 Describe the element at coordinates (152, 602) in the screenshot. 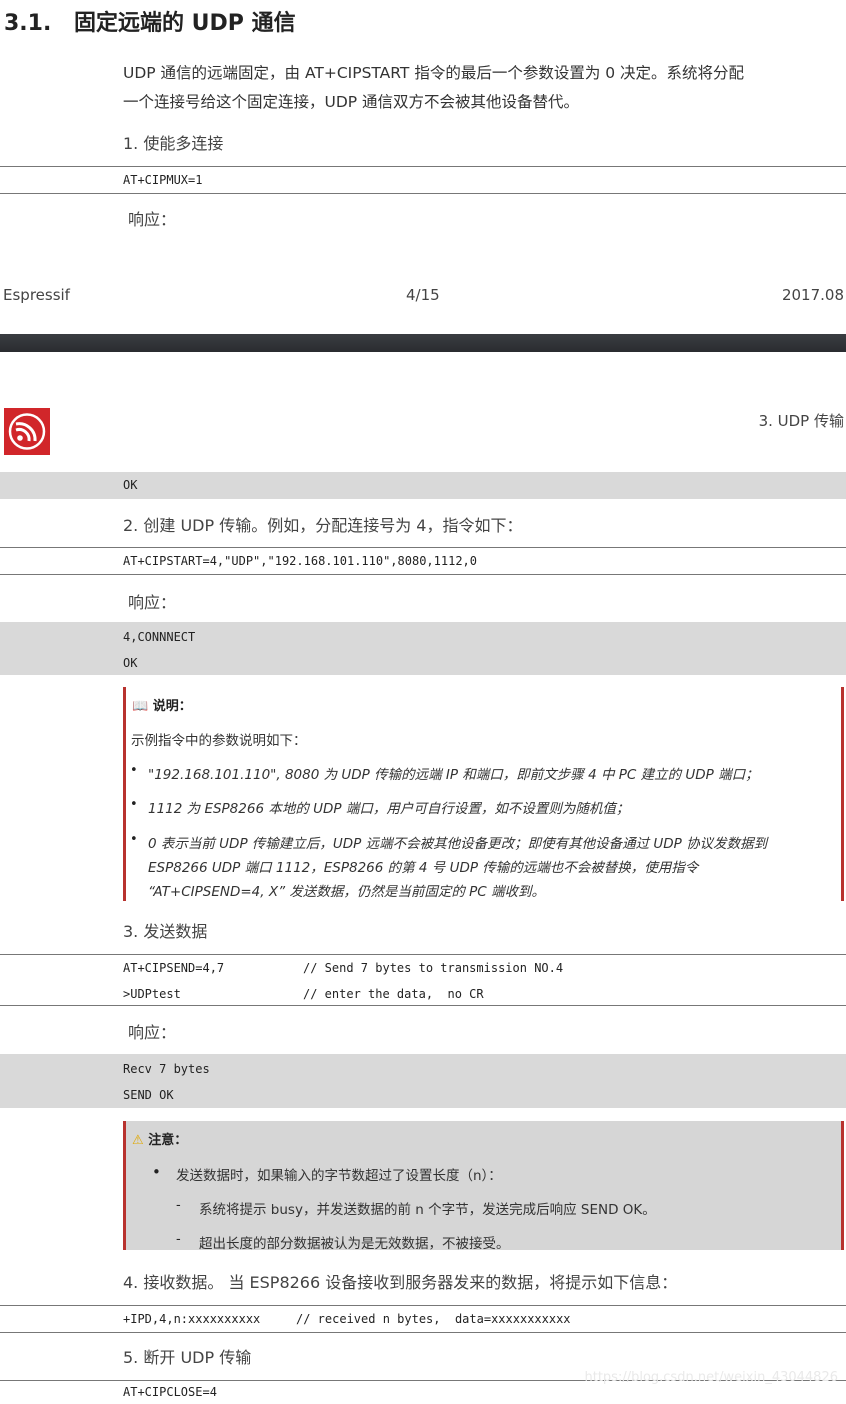

I see `step2-response-label: 响应：` at that location.